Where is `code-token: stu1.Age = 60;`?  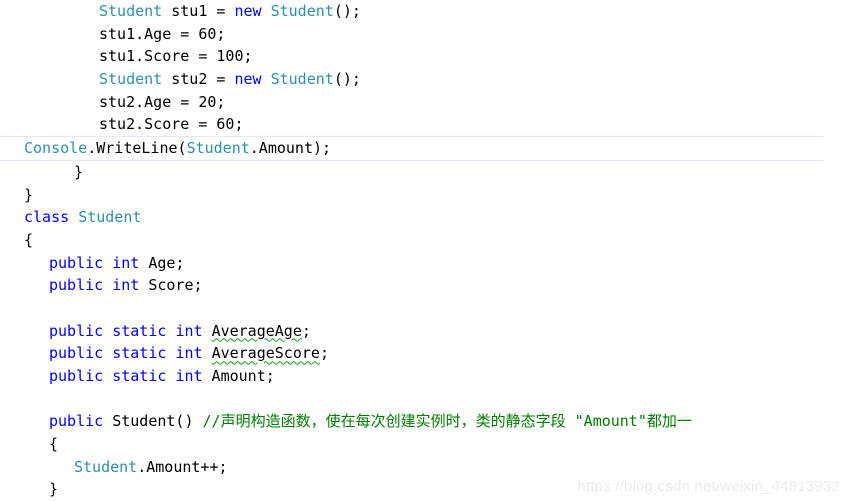
code-token: stu1.Age = 60; is located at coordinates (162, 33).